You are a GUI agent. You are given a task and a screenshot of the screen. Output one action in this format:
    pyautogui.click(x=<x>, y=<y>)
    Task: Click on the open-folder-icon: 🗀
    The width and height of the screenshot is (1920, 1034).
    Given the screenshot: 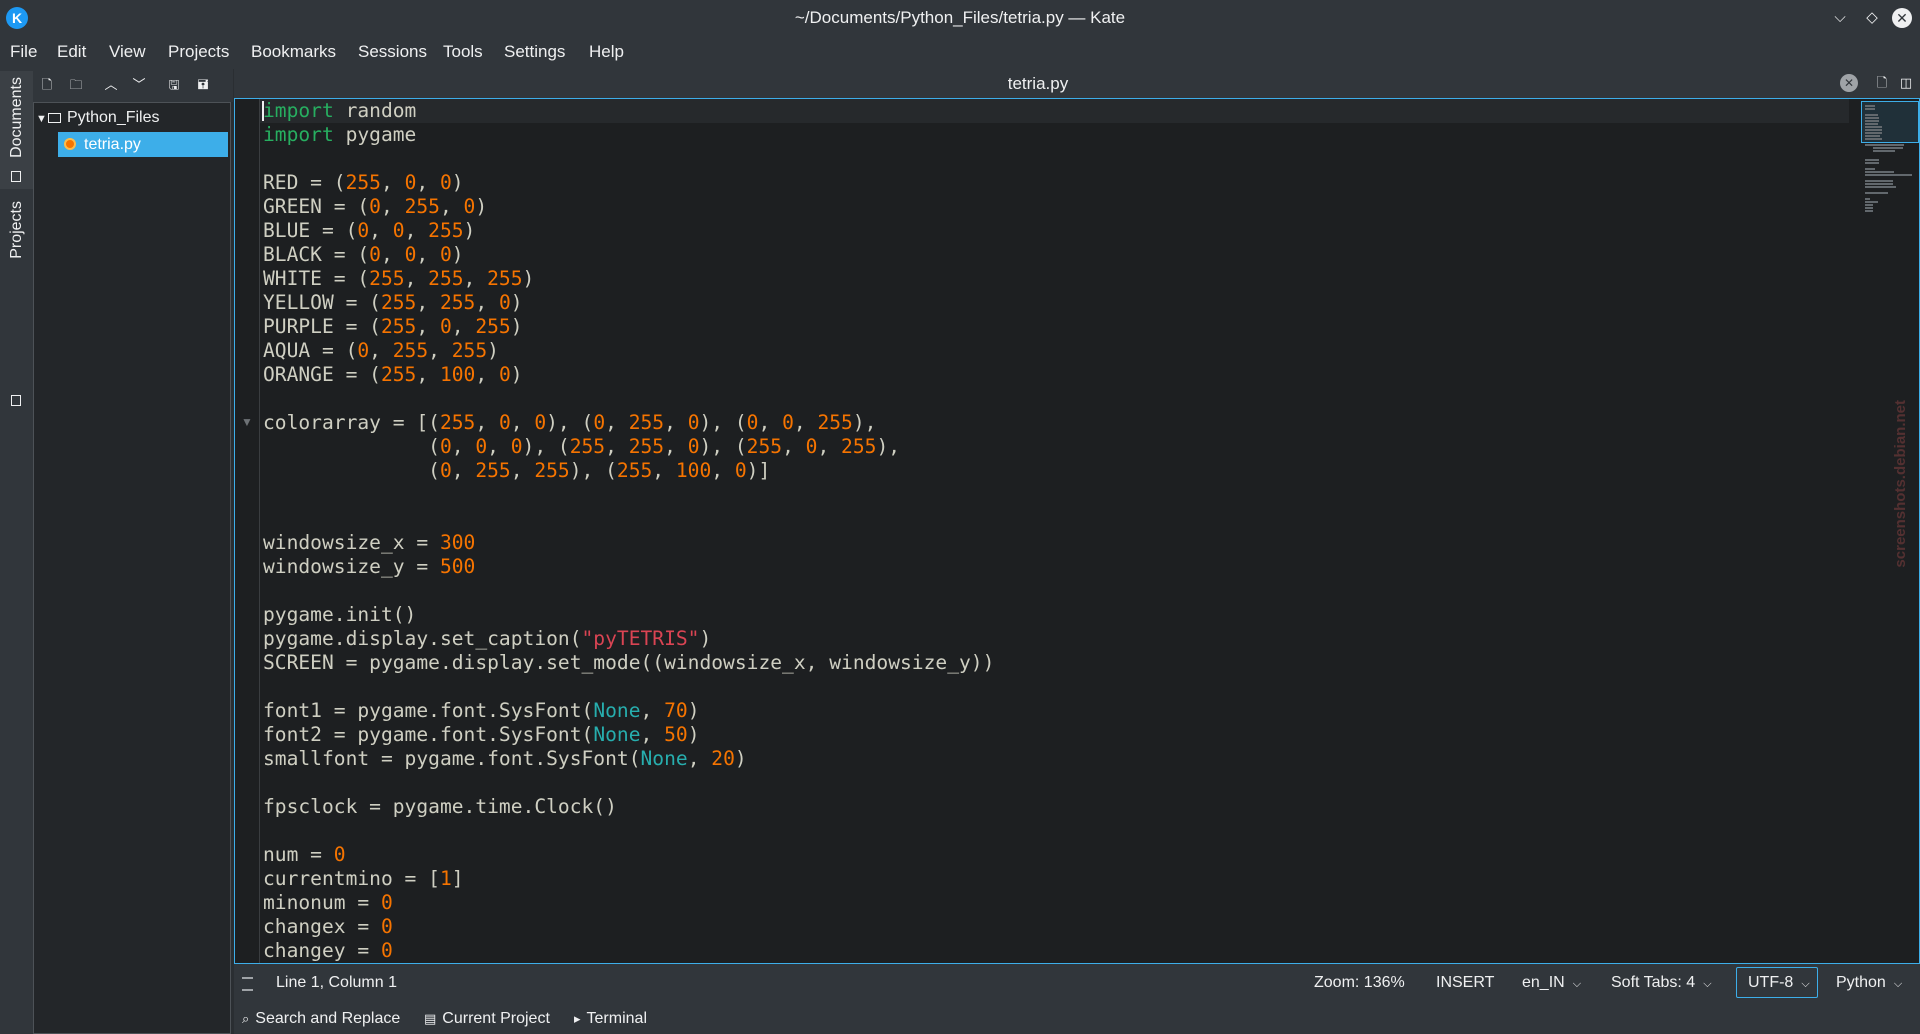 What is the action you would take?
    pyautogui.click(x=76, y=85)
    